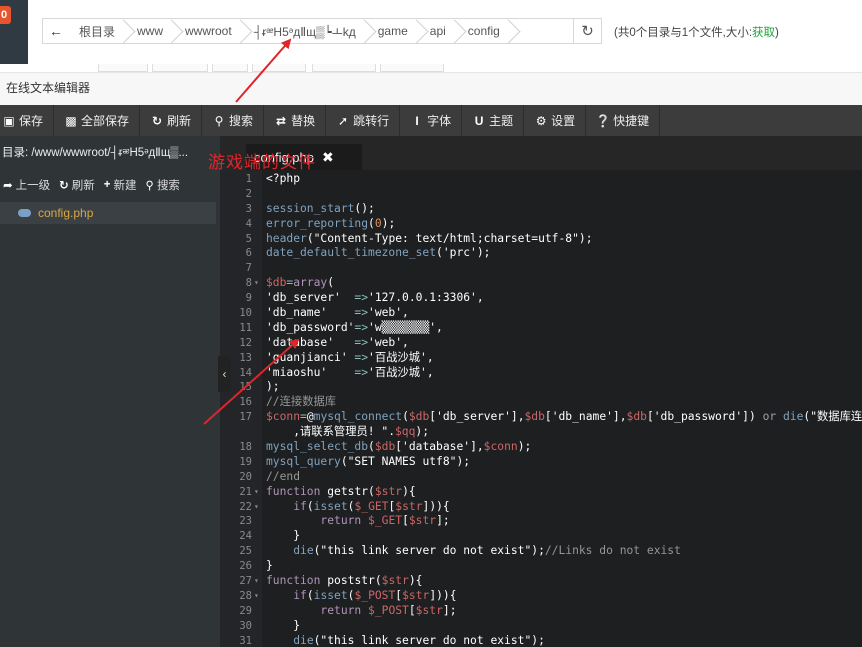 Image resolution: width=862 pixels, height=647 pixels. What do you see at coordinates (27, 120) in the screenshot?
I see `save-button: ▣ 保存` at bounding box center [27, 120].